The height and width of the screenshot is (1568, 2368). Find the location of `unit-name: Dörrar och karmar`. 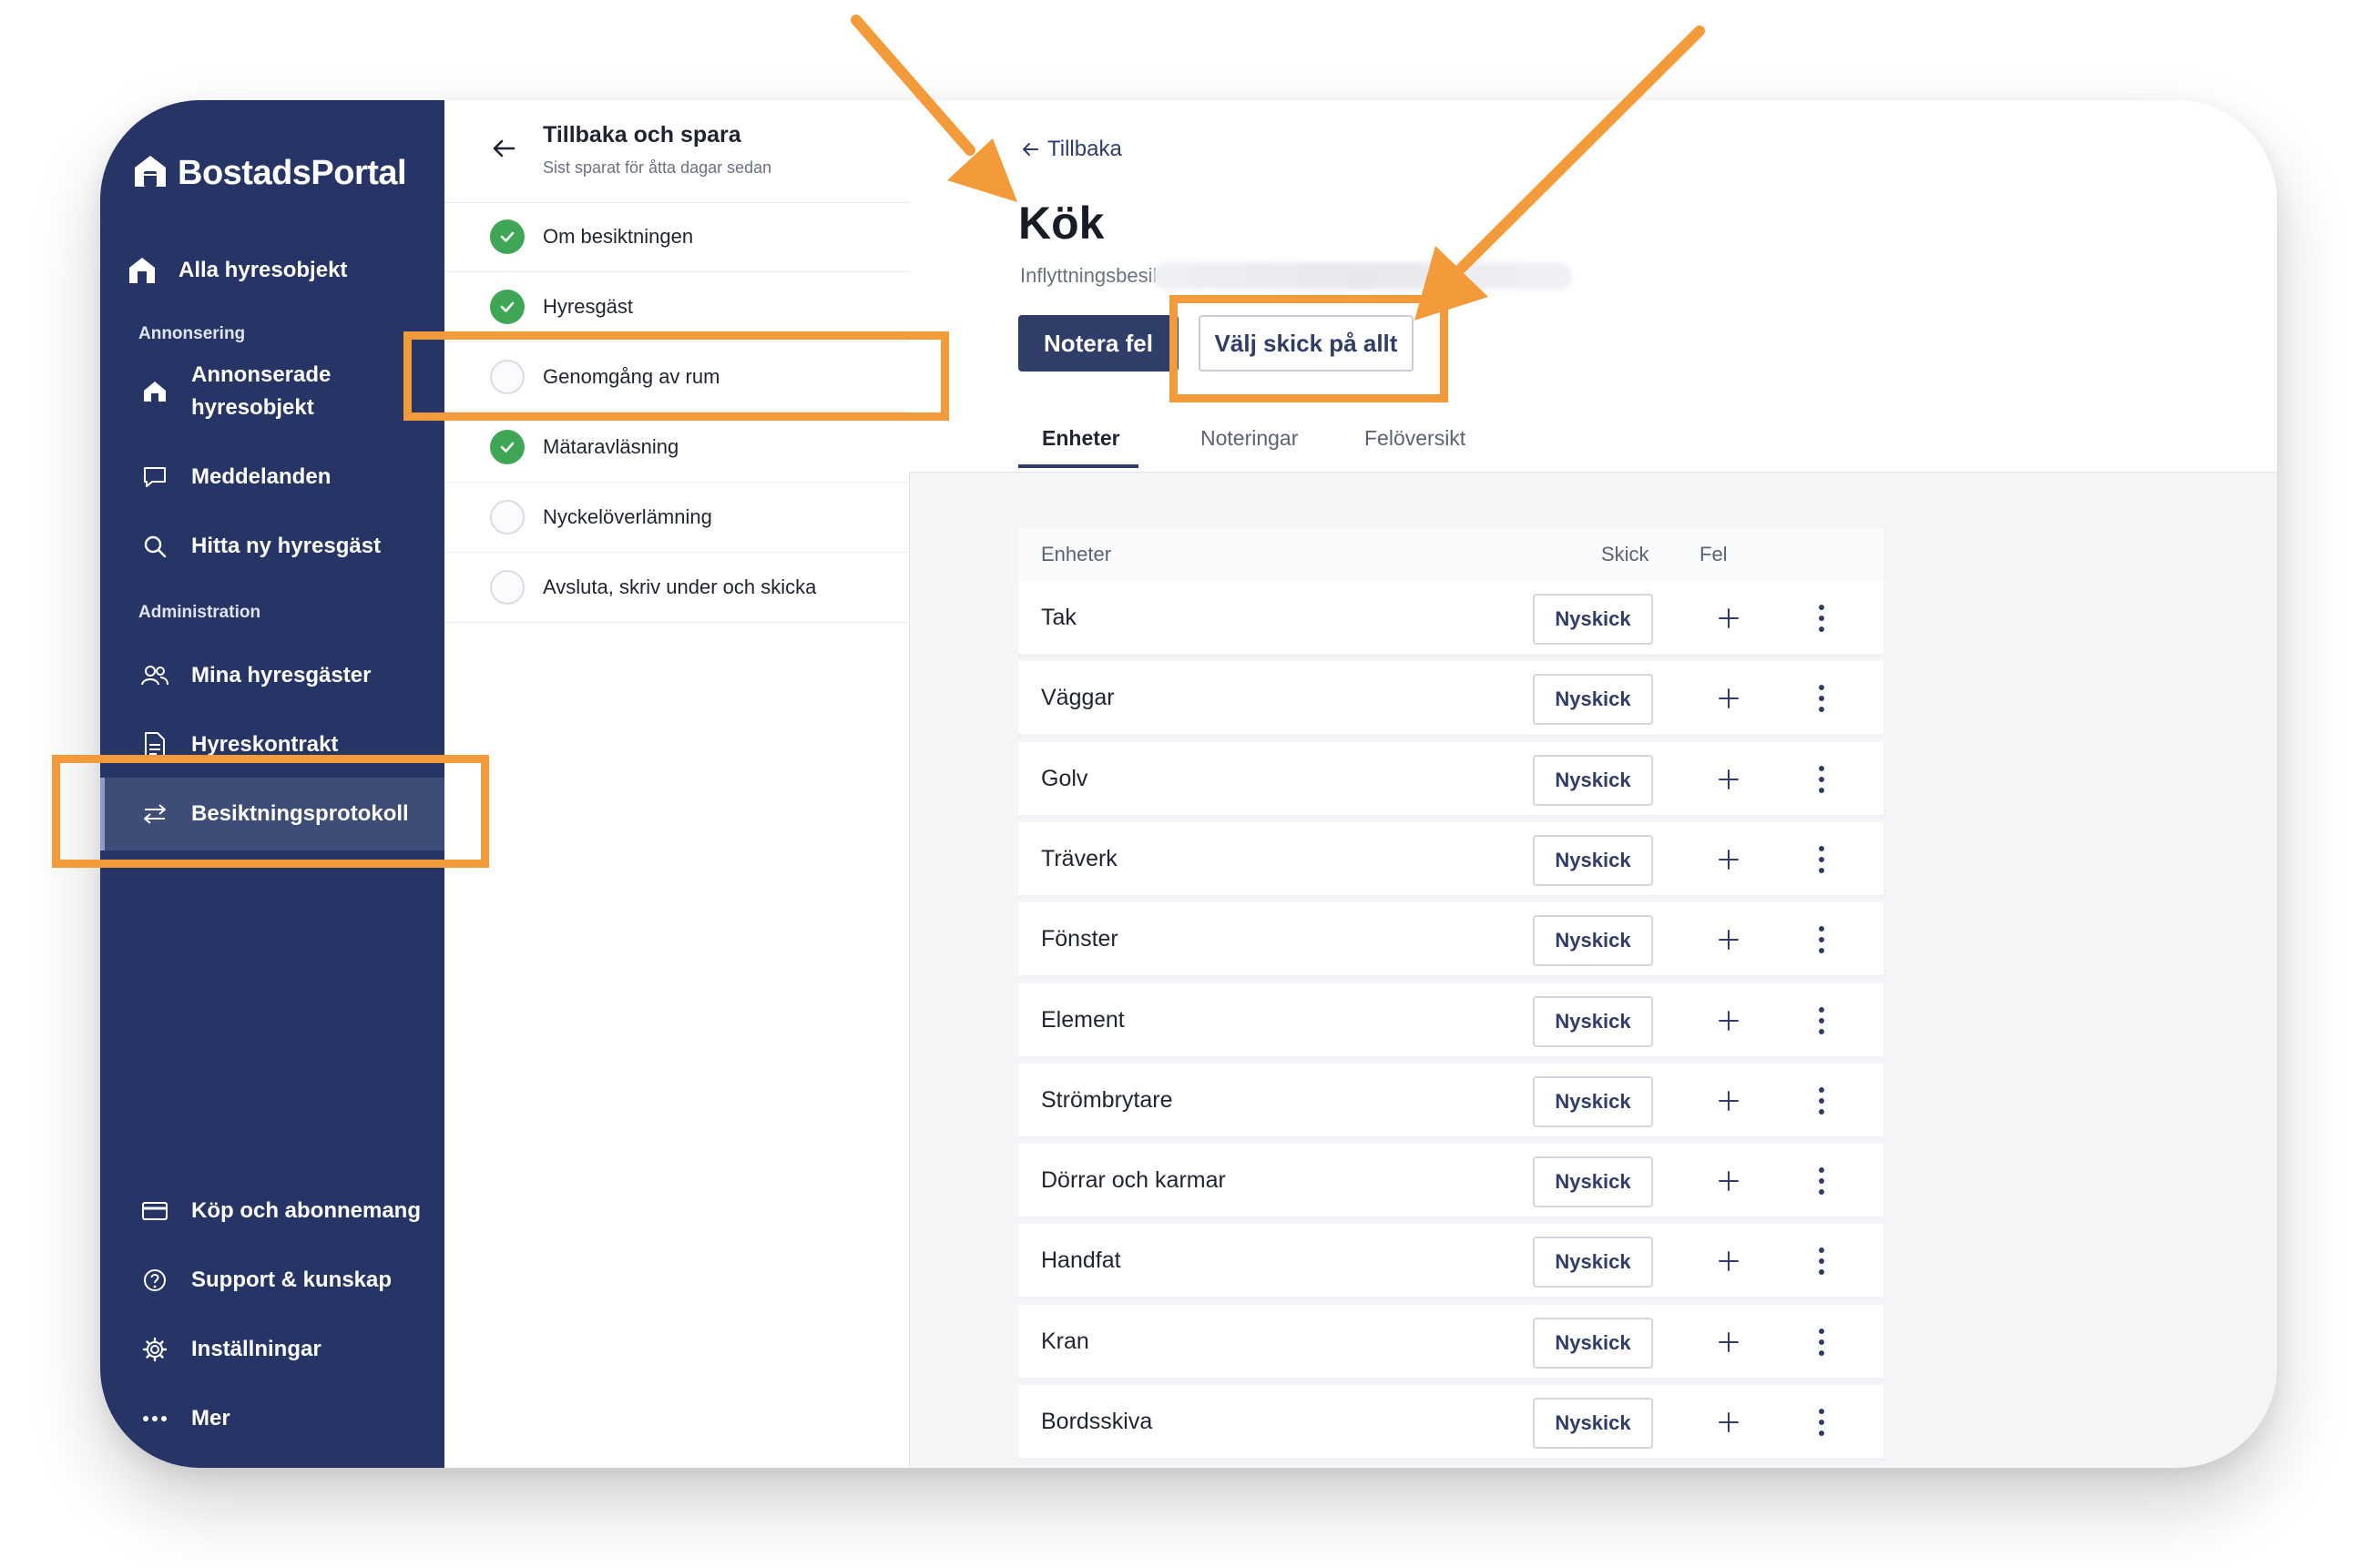

unit-name: Dörrar och karmar is located at coordinates (1134, 1180).